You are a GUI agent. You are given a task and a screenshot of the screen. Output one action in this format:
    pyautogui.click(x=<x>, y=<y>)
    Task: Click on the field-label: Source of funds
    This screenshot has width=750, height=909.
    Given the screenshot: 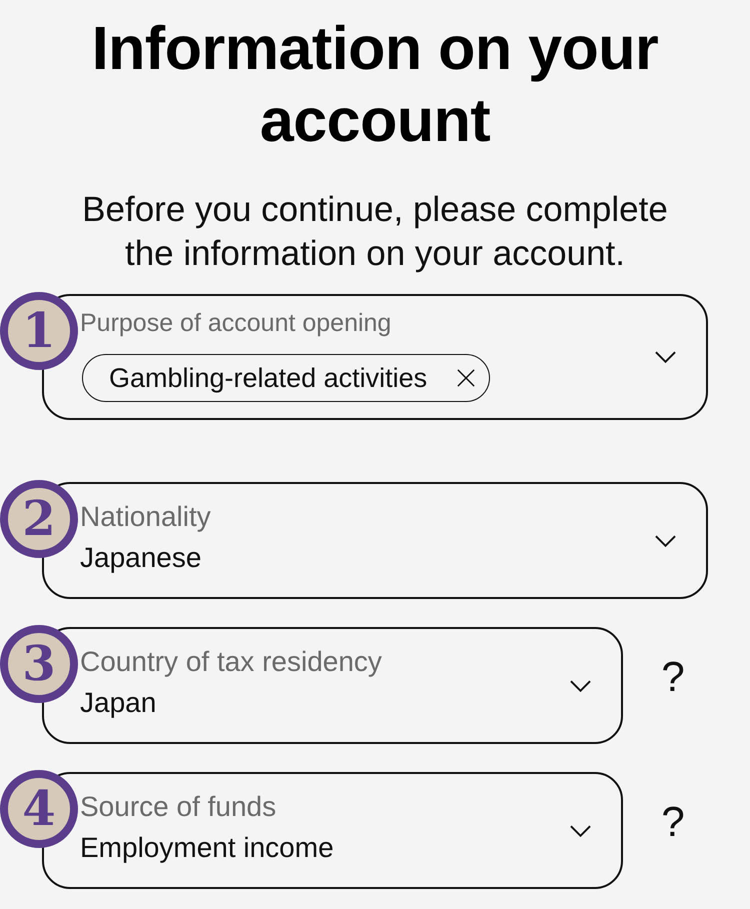 What is the action you would take?
    pyautogui.click(x=178, y=807)
    